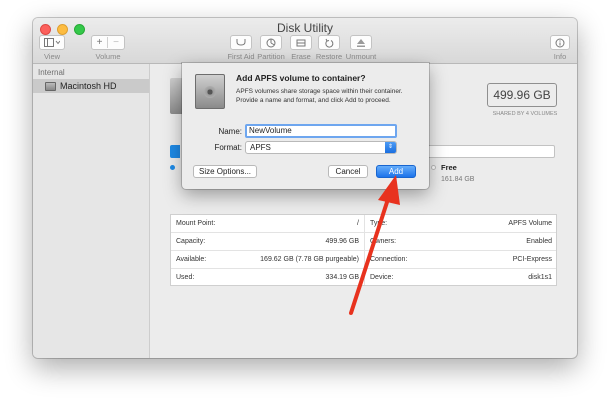  What do you see at coordinates (185, 277) in the screenshot?
I see `used-label: Used:` at bounding box center [185, 277].